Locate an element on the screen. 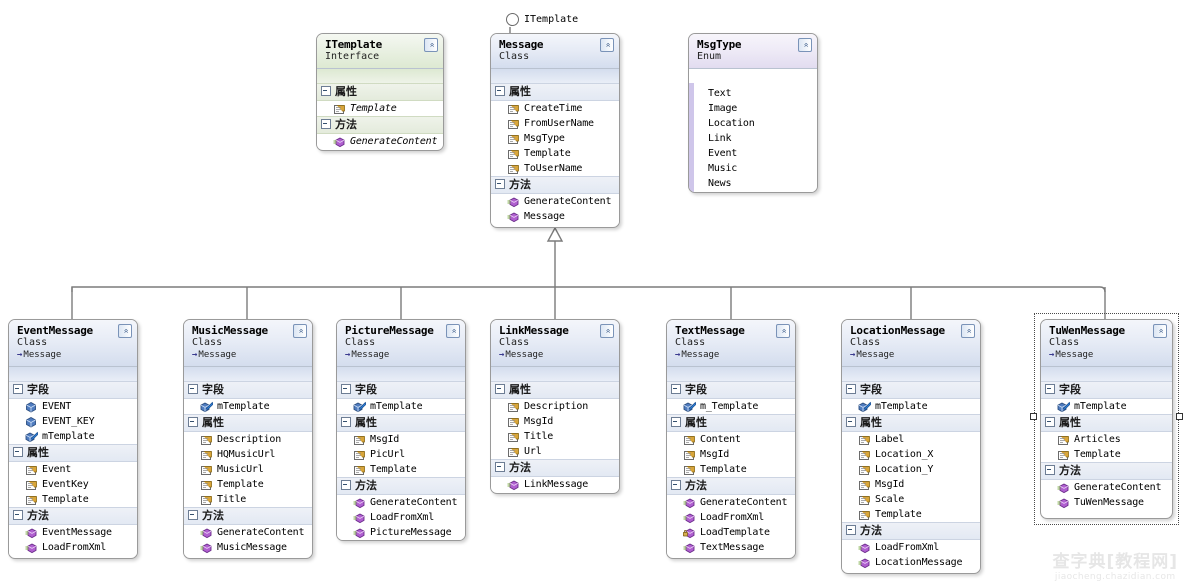 Image resolution: width=1184 pixels, height=587 pixels. member-row: FromUserName is located at coordinates (555, 123).